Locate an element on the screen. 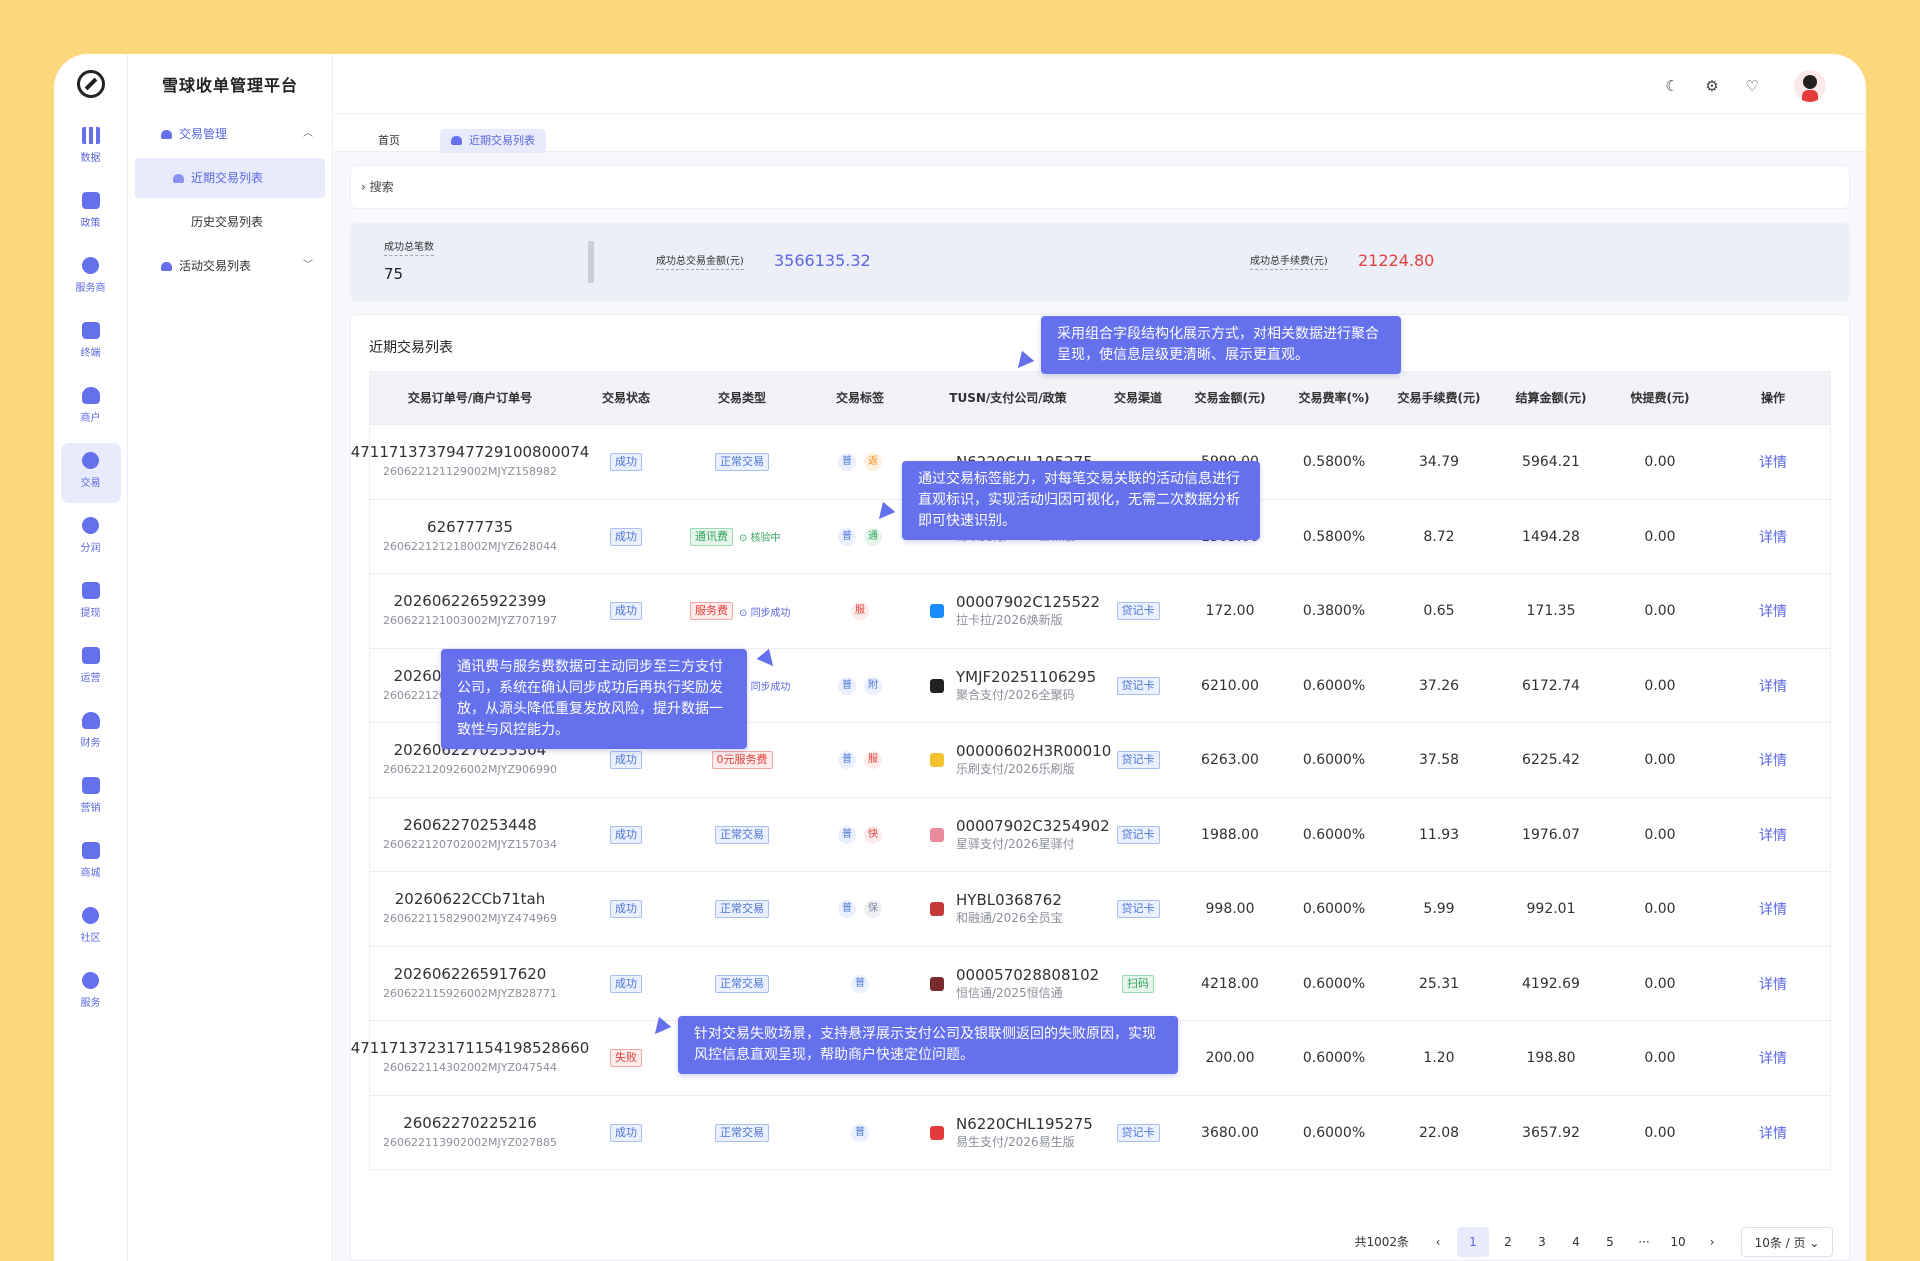 This screenshot has height=1261, width=1920. rail-item-4: 商户 is located at coordinates (91, 408).